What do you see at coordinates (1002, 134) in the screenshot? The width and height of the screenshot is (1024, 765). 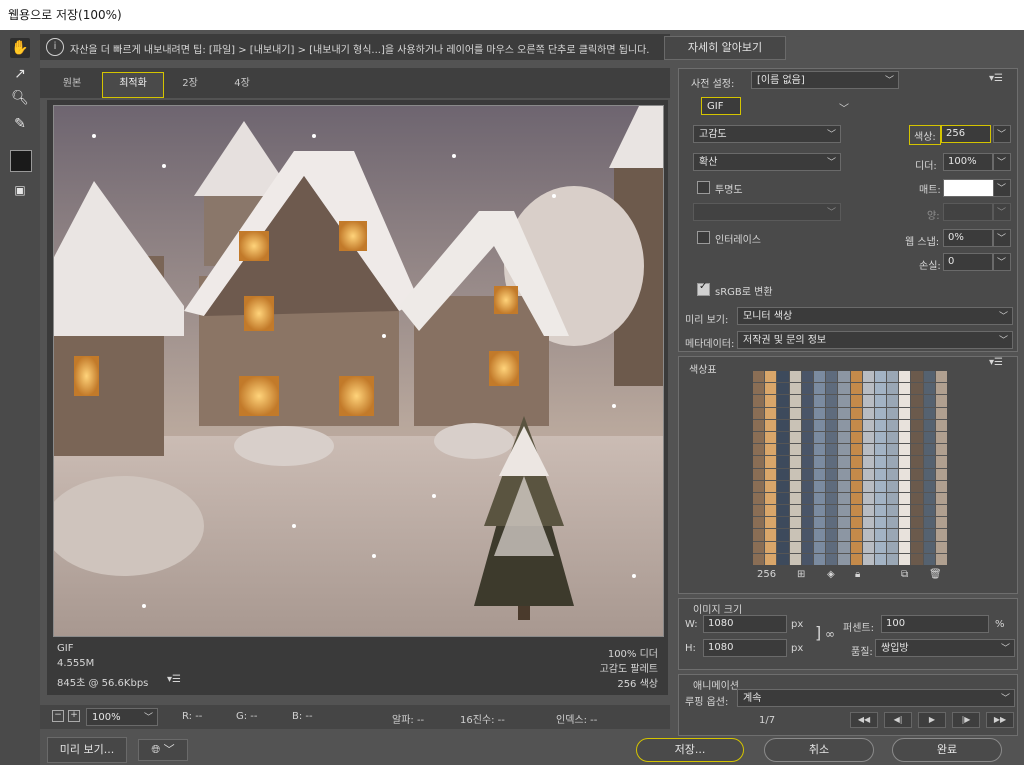 I see `colors-dropdown: ﹀` at bounding box center [1002, 134].